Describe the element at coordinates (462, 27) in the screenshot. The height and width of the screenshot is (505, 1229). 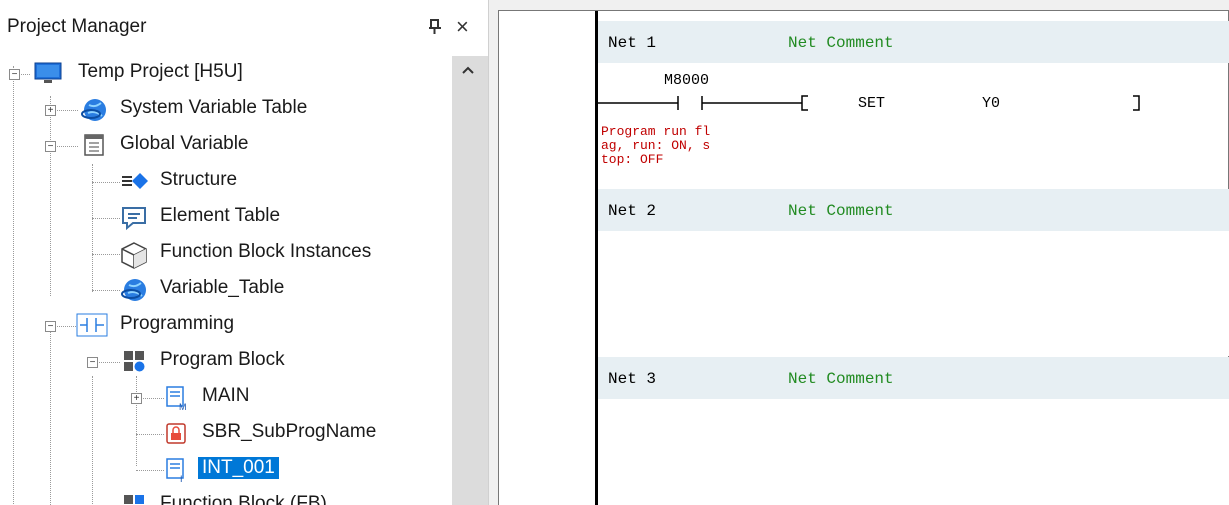
I see `close-icon: ×` at that location.